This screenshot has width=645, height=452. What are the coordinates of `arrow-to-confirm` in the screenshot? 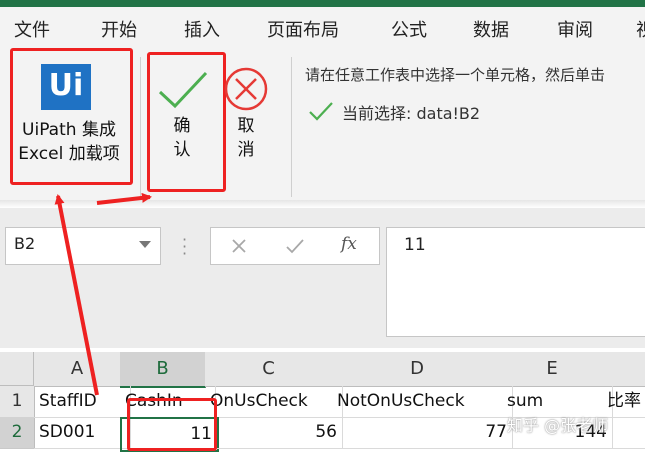 It's located at (124, 198).